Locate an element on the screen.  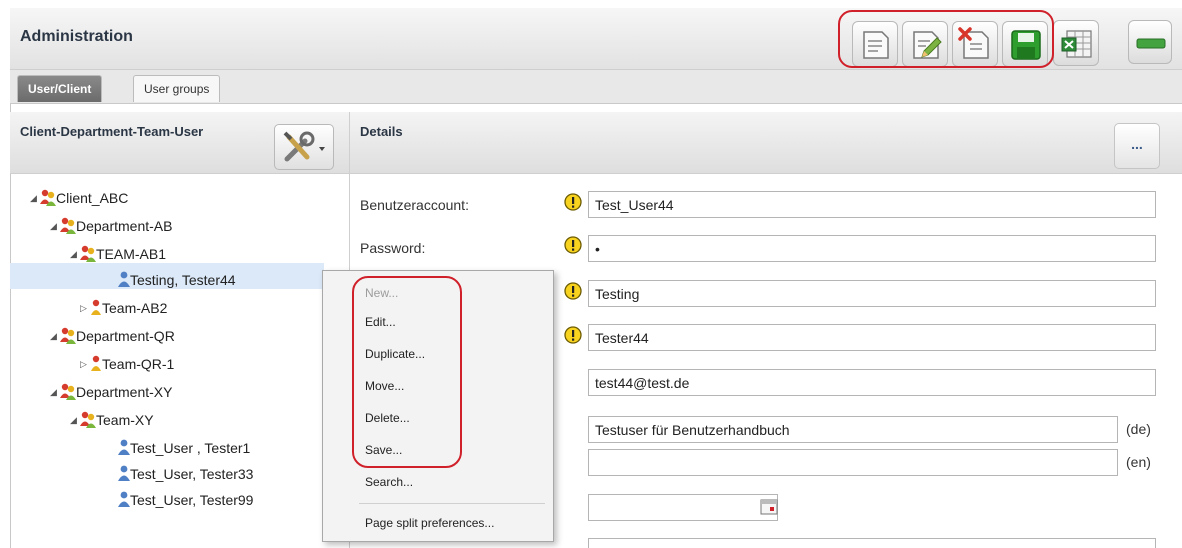
tree-item-label: TEAM-AB1 is located at coordinates (131, 254).